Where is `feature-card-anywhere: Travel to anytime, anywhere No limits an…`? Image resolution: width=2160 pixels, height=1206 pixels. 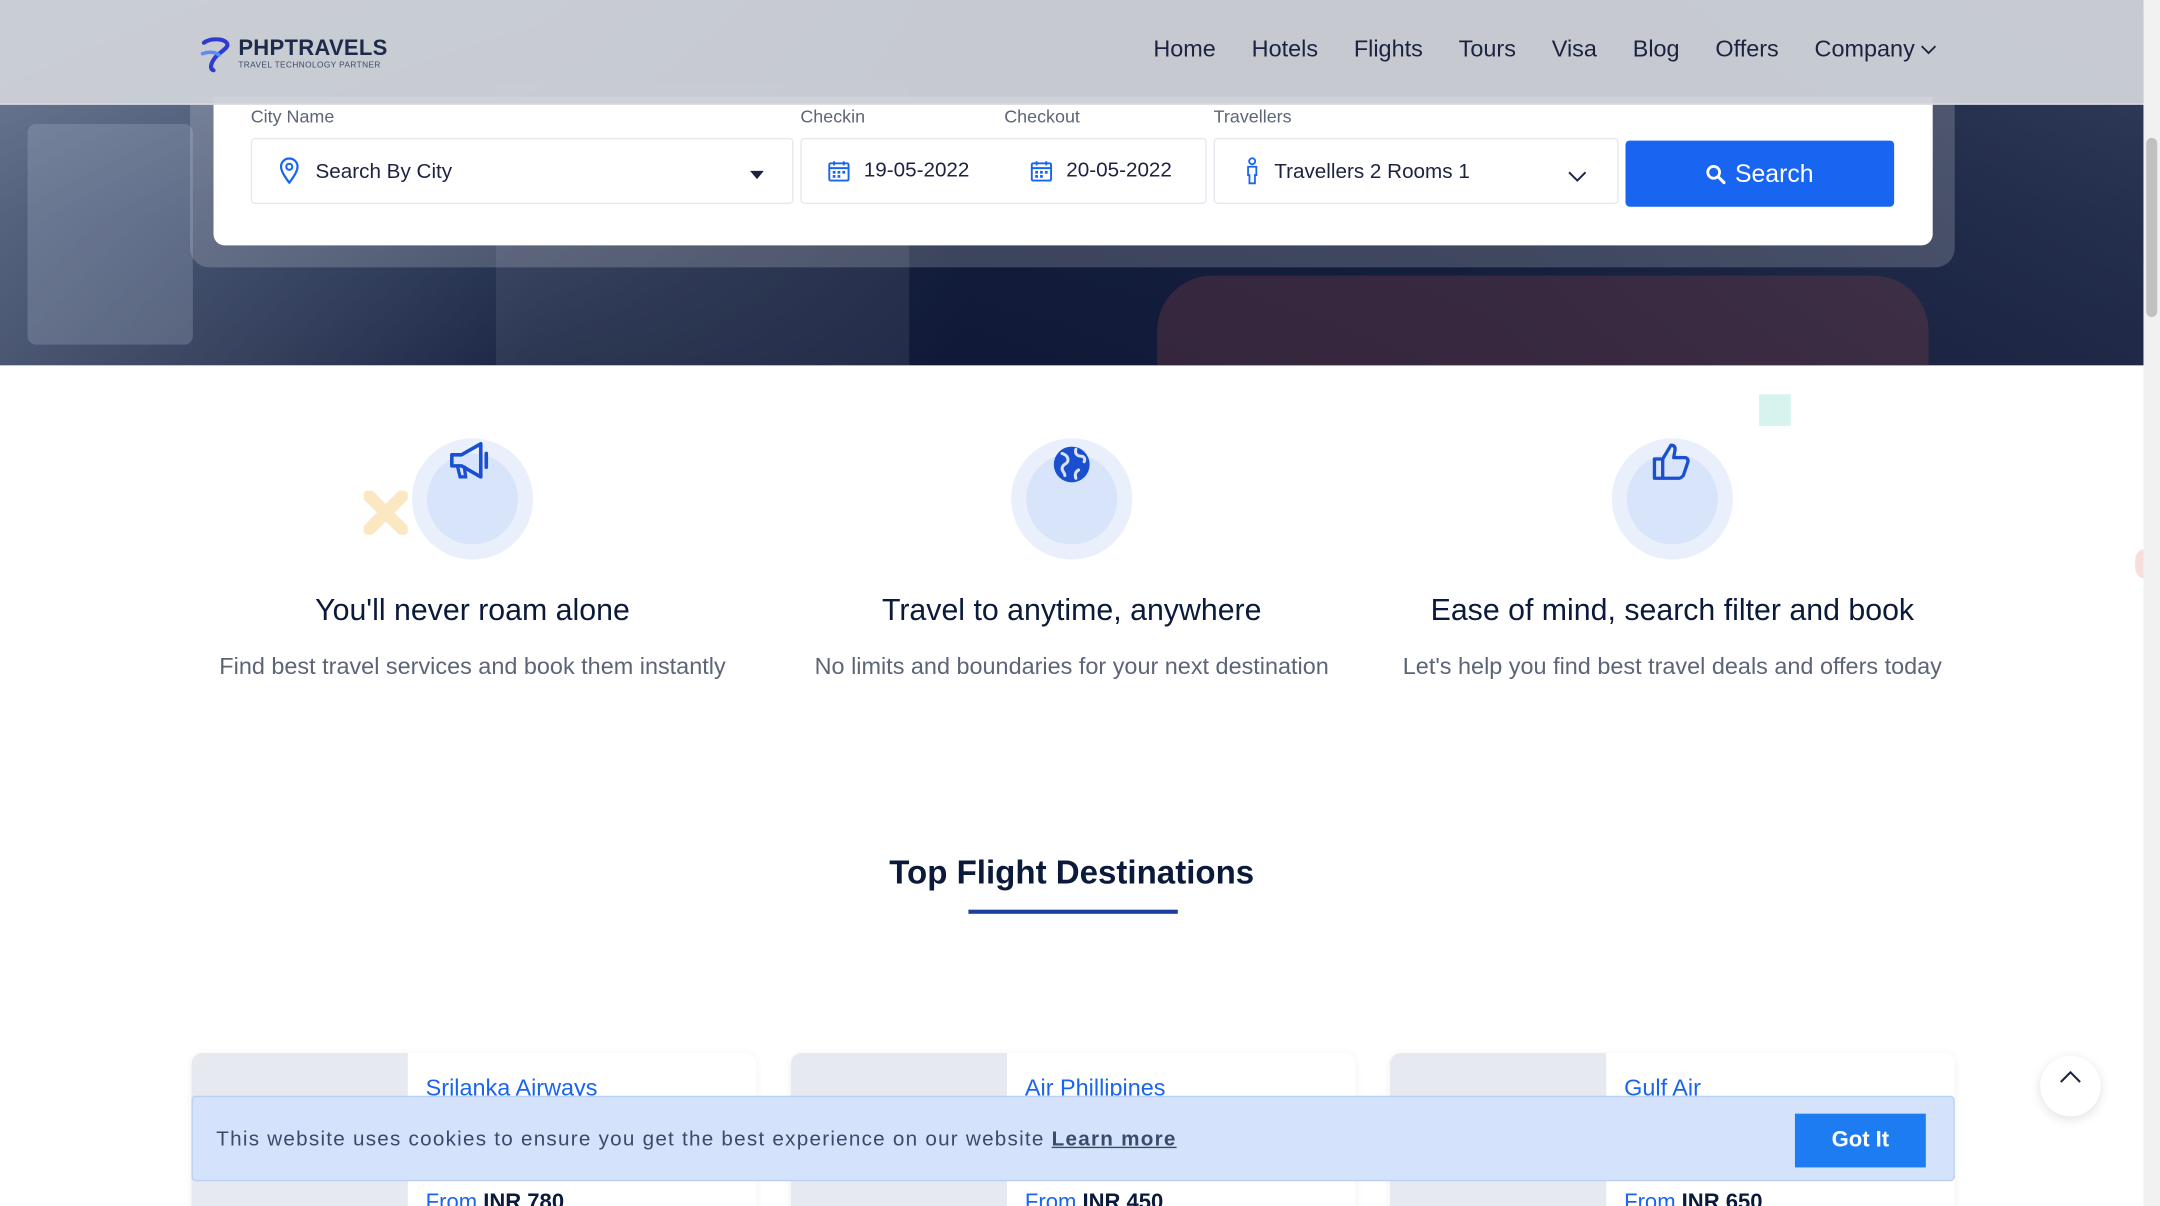
feature-card-anywhere: Travel to anytime, anywhere No limits an… is located at coordinates (1071, 559).